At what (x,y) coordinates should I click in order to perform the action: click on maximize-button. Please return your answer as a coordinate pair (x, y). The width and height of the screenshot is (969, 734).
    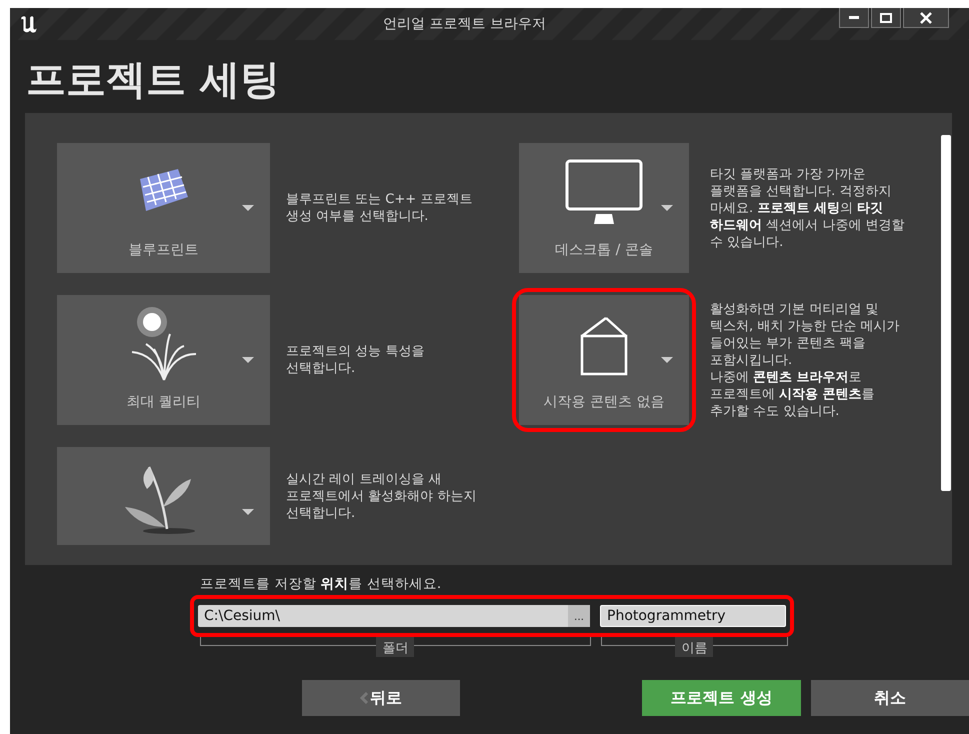
    Looking at the image, I should click on (886, 18).